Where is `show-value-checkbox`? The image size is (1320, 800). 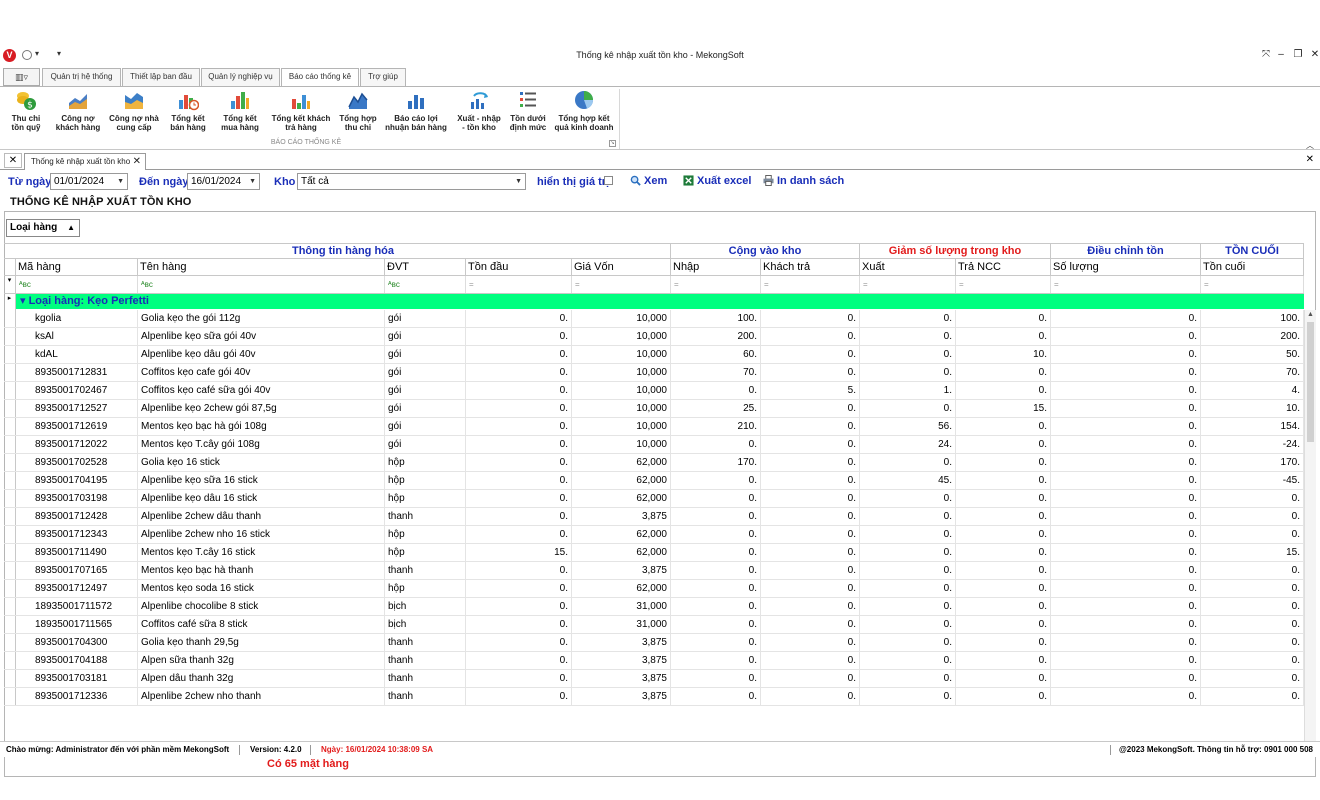 show-value-checkbox is located at coordinates (608, 180).